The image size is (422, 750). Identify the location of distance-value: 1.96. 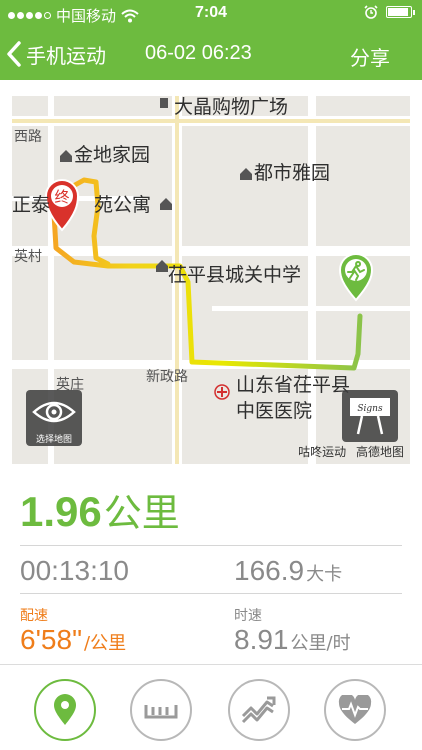
(61, 511).